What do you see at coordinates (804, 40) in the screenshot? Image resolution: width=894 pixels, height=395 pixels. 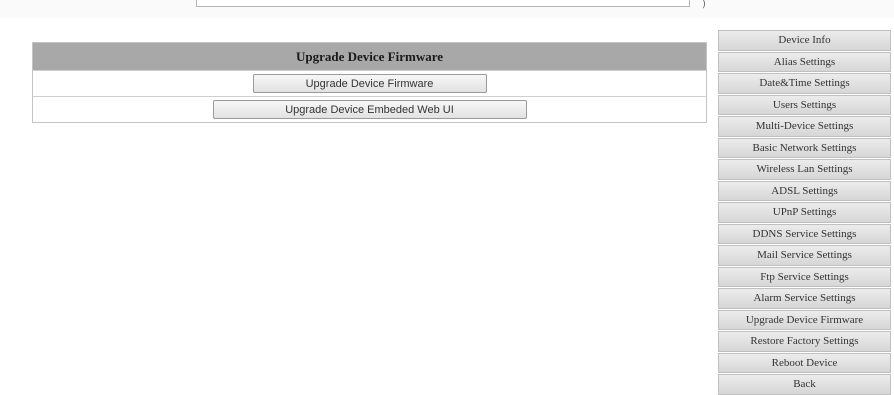 I see `sidebar-item-device-info: Device Info` at bounding box center [804, 40].